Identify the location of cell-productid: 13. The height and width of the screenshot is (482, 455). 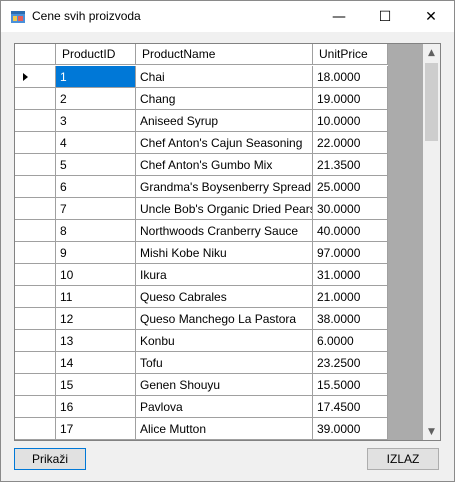
(96, 341).